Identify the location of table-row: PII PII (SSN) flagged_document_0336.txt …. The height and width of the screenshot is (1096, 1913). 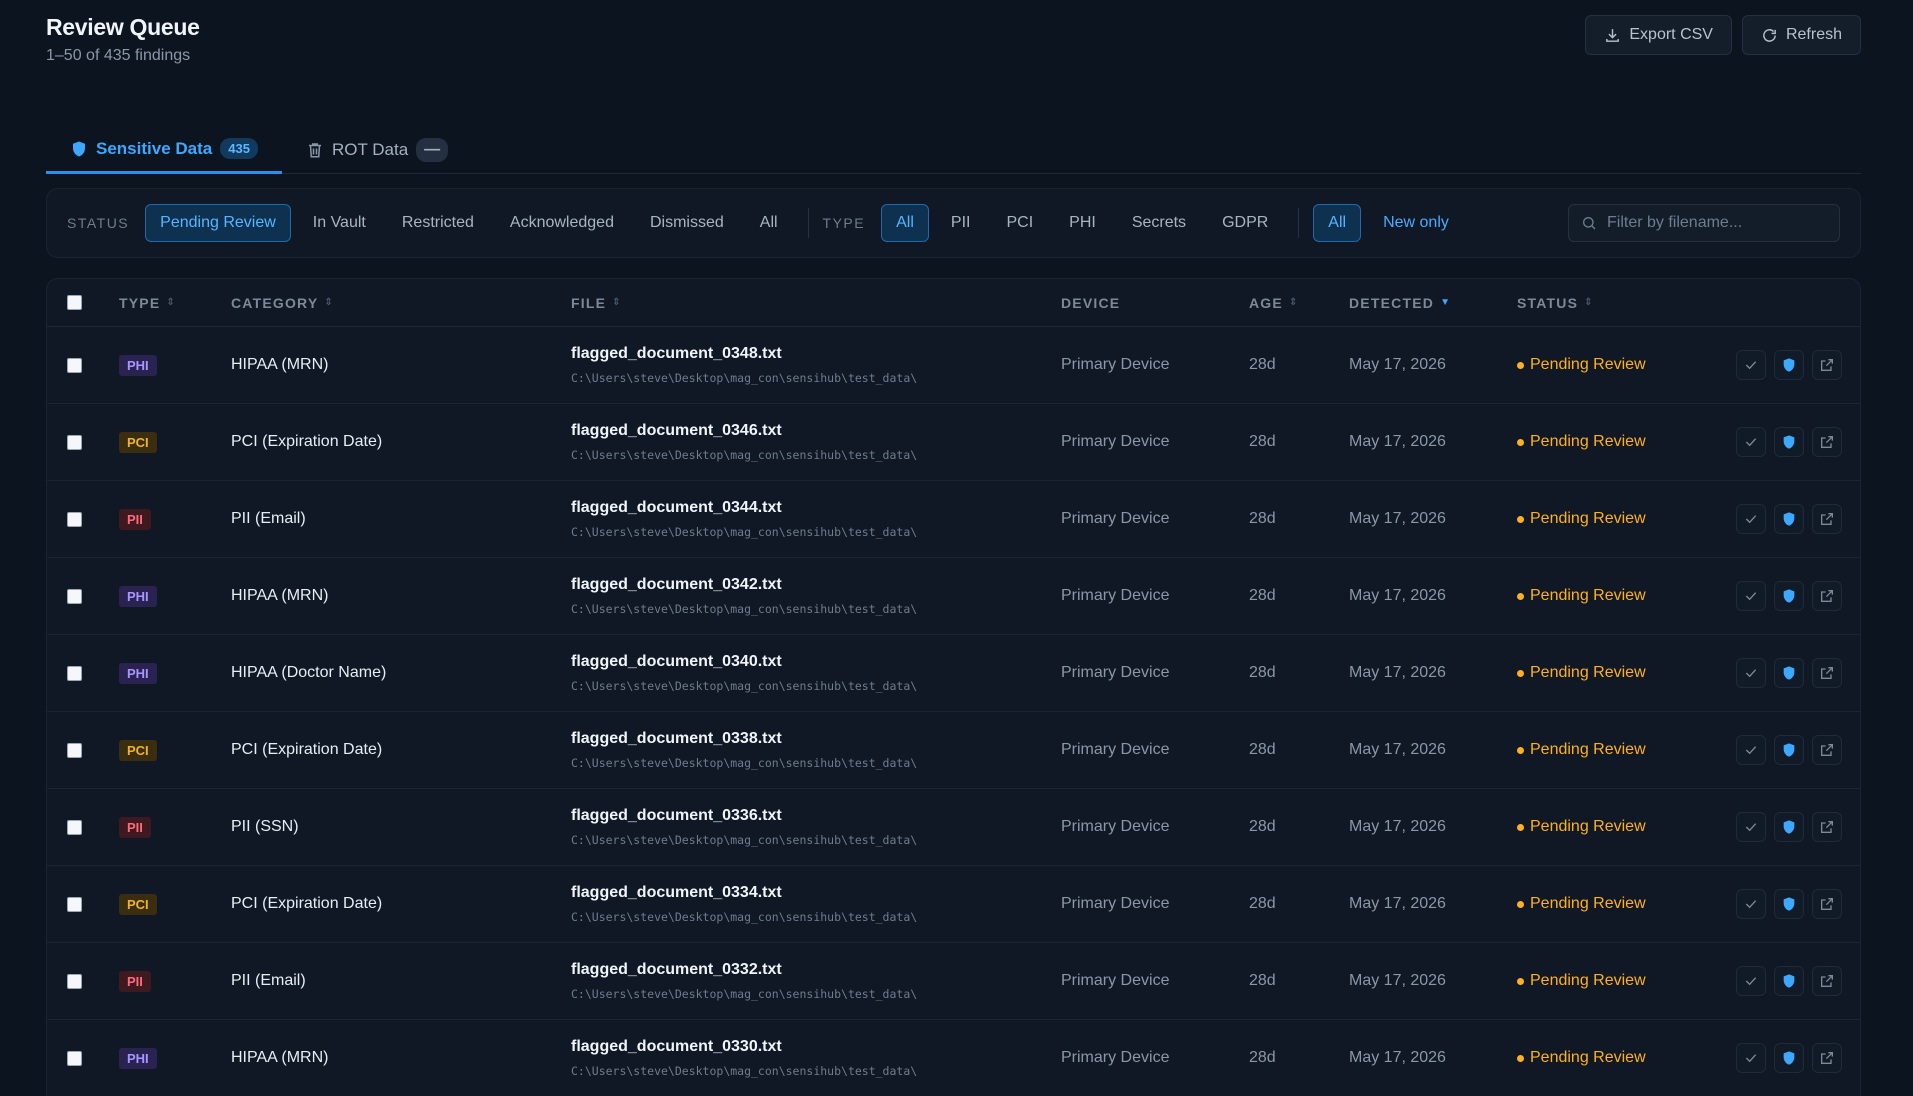
(953, 827).